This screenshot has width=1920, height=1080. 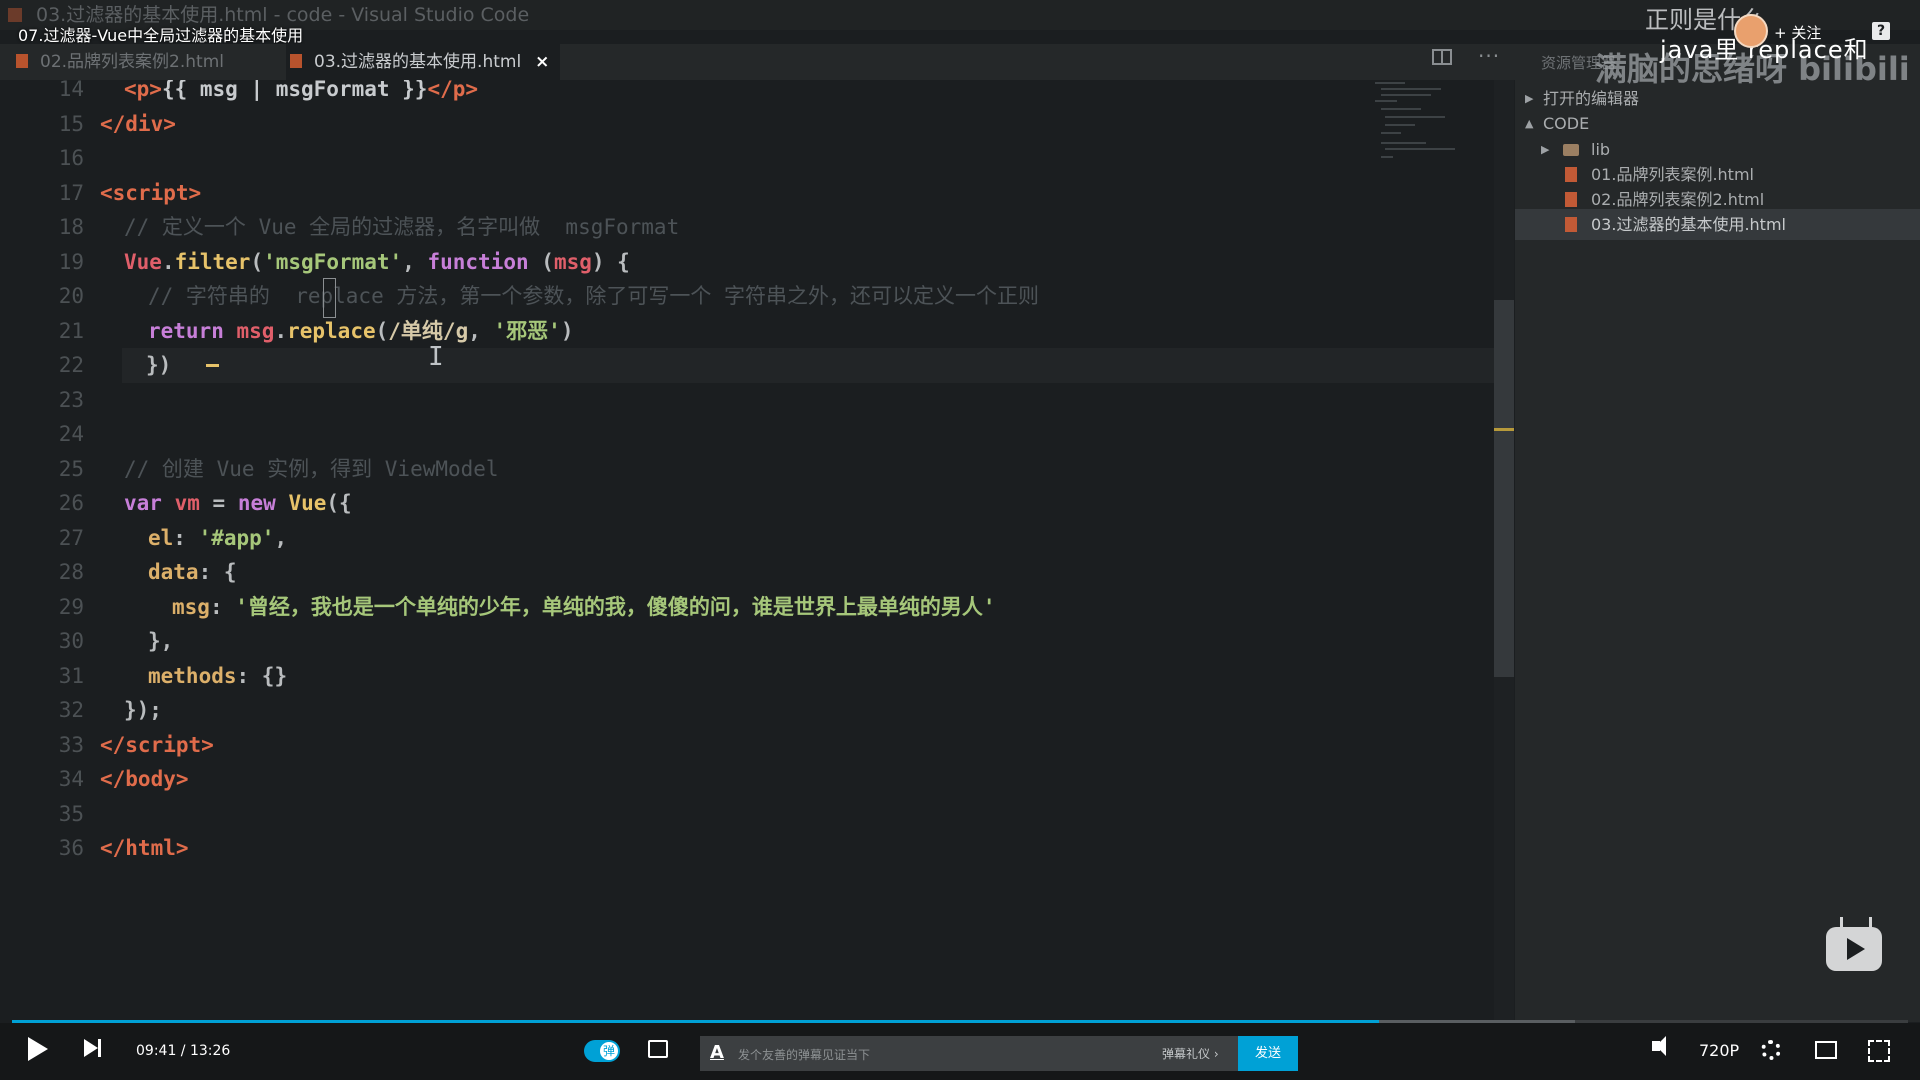 I want to click on code-text: </html>, so click(x=144, y=848).